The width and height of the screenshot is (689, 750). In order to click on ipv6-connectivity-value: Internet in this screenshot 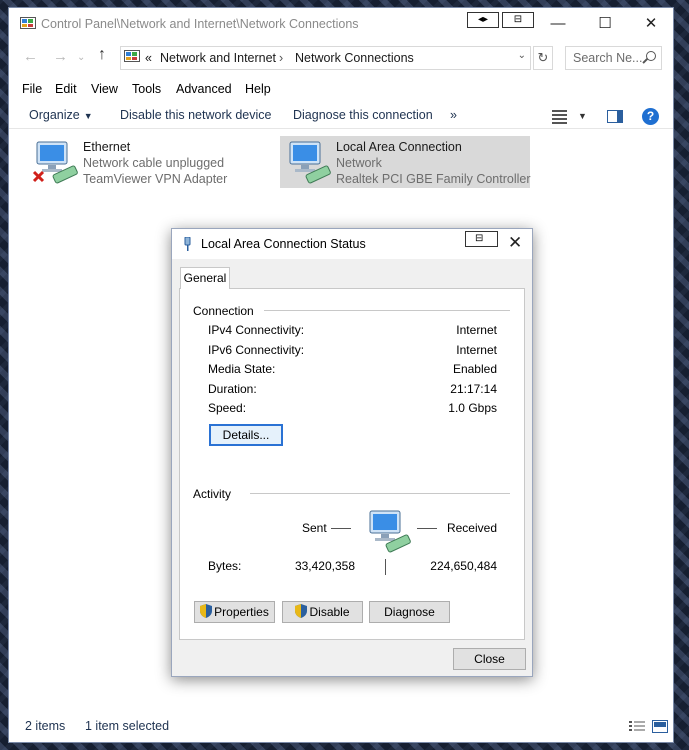, I will do `click(476, 350)`.